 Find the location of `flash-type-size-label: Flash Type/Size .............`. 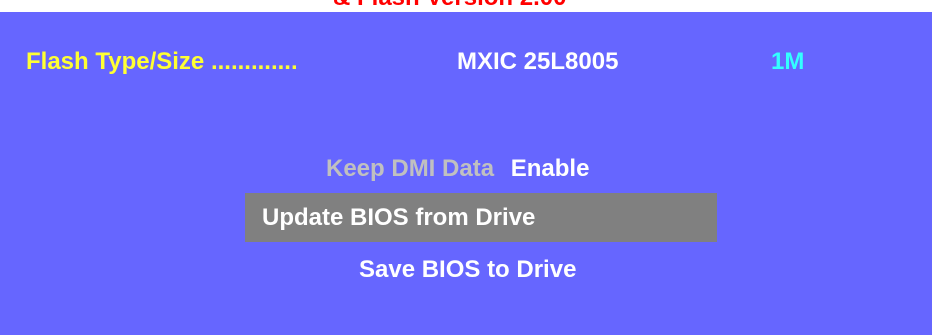

flash-type-size-label: Flash Type/Size ............. is located at coordinates (162, 61).